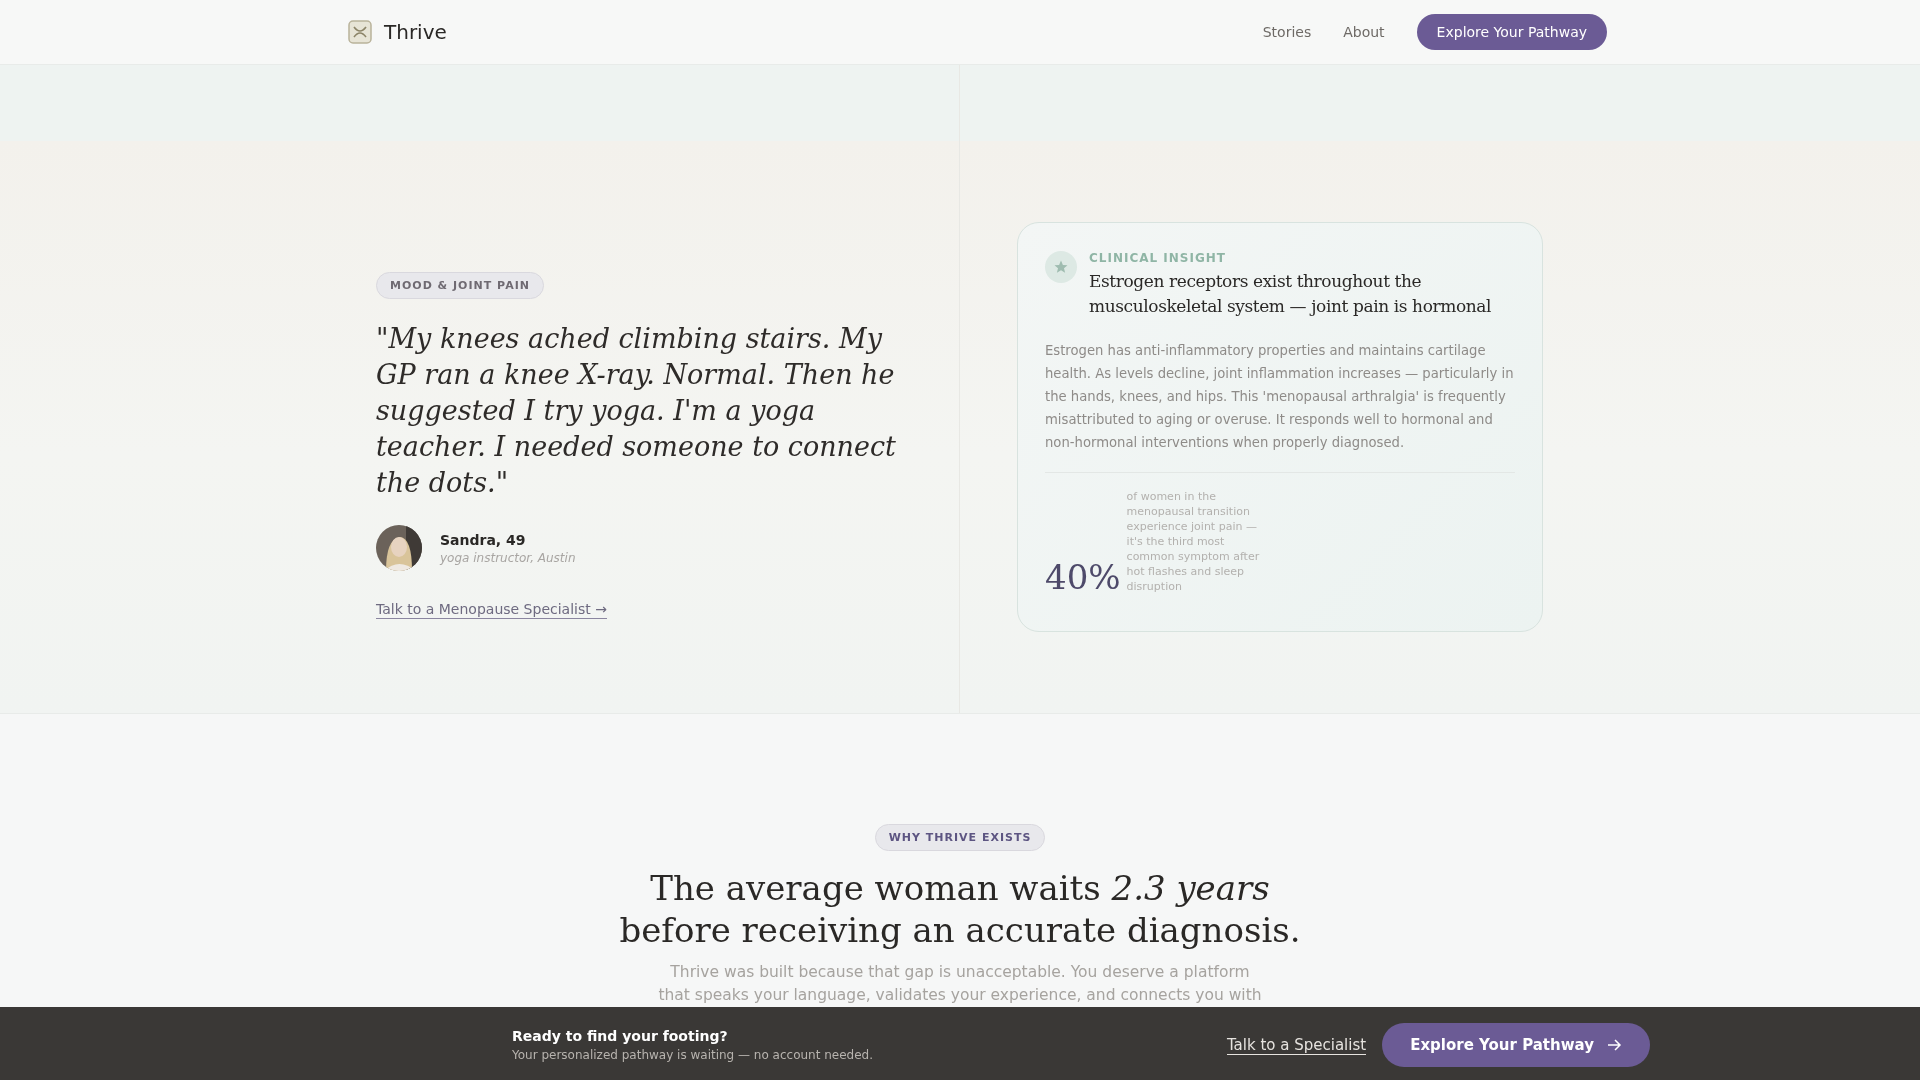 The image size is (1920, 1080). I want to click on logo-icon, so click(360, 32).